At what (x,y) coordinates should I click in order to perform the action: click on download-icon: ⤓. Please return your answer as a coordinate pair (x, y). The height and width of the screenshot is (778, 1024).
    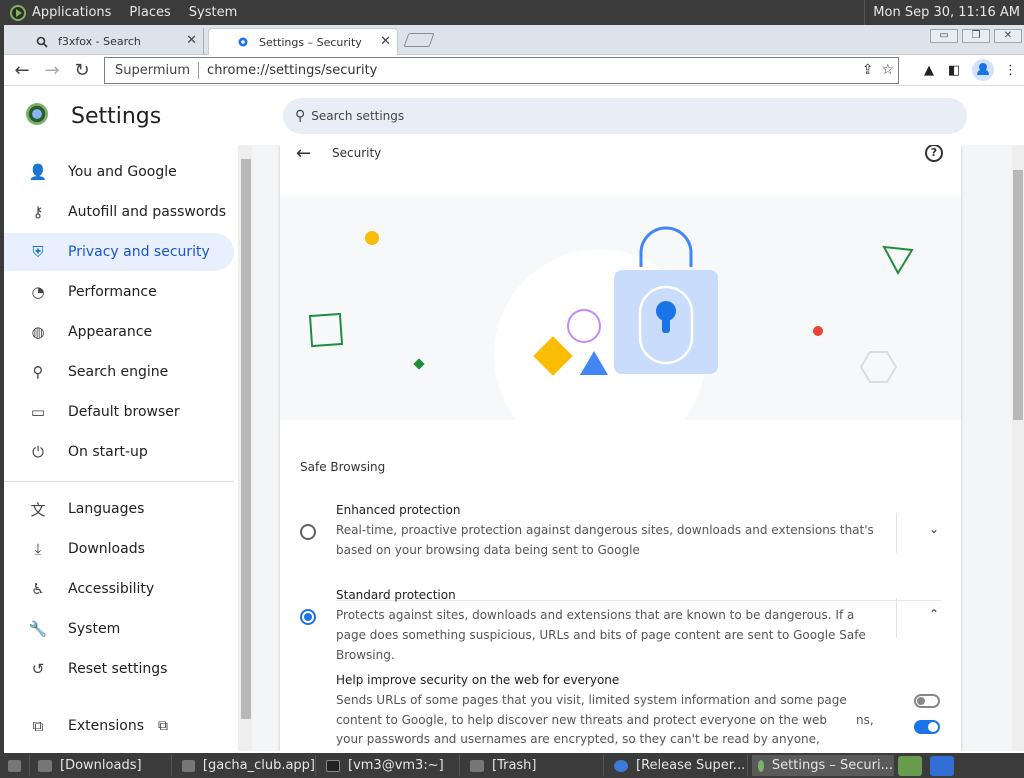
    Looking at the image, I should click on (38, 549).